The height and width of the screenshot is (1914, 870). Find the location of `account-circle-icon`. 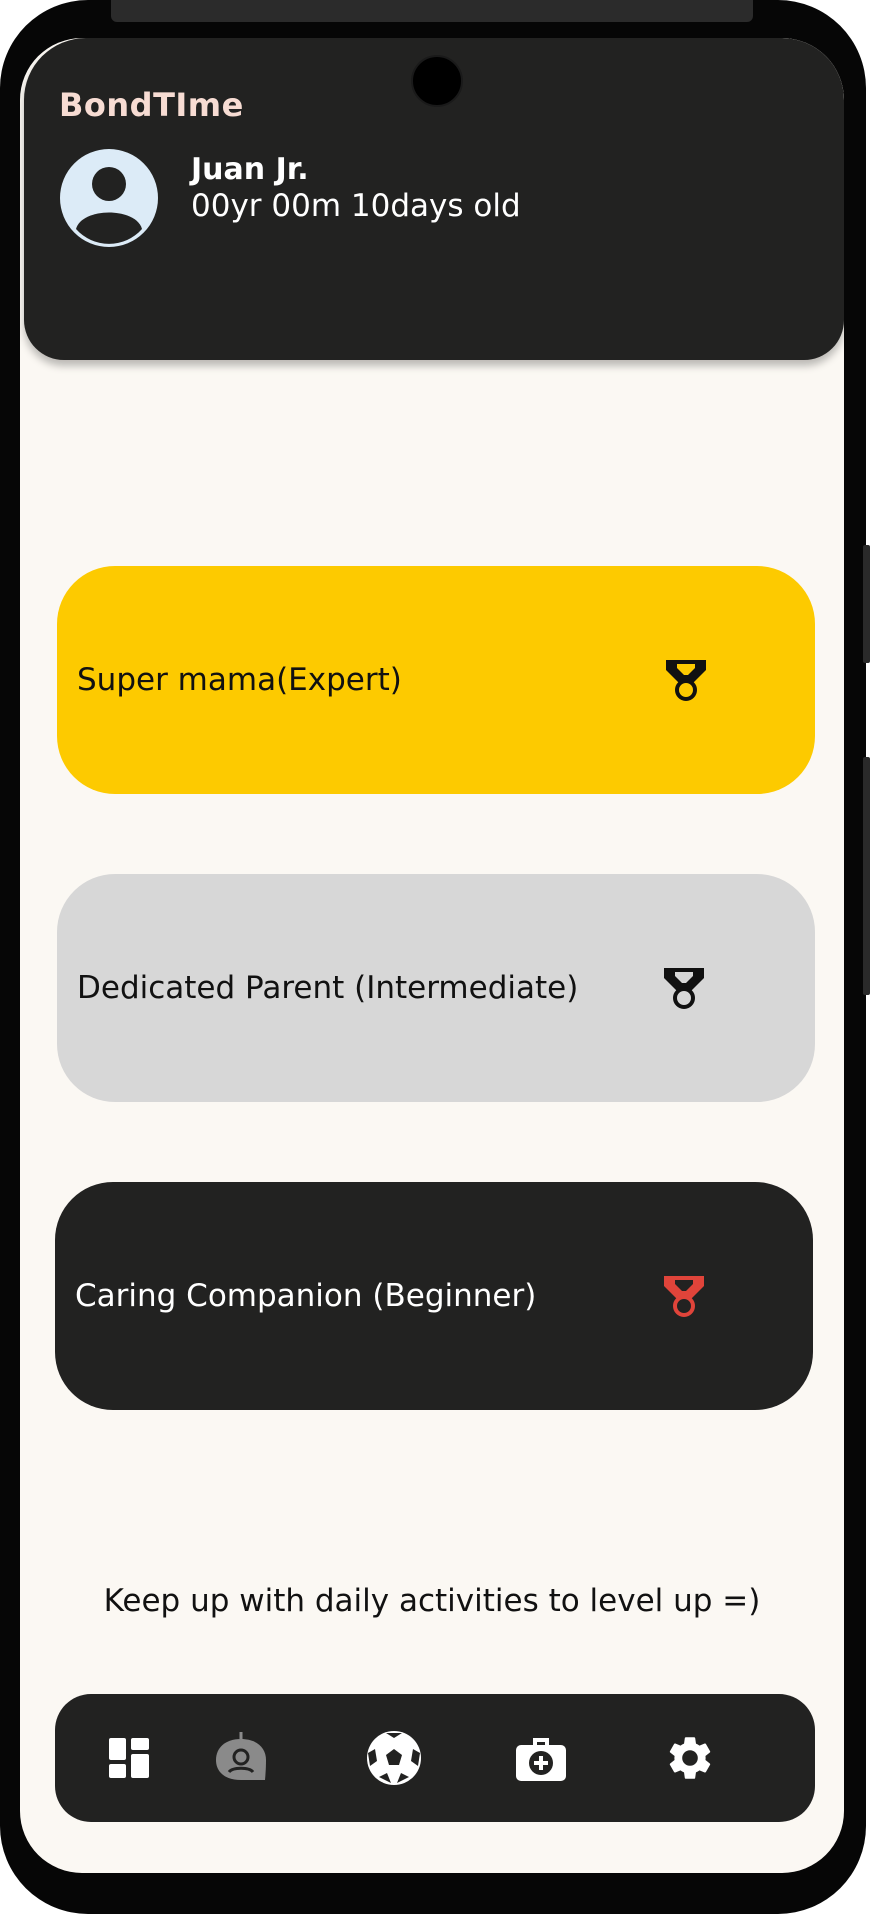

account-circle-icon is located at coordinates (109, 205).